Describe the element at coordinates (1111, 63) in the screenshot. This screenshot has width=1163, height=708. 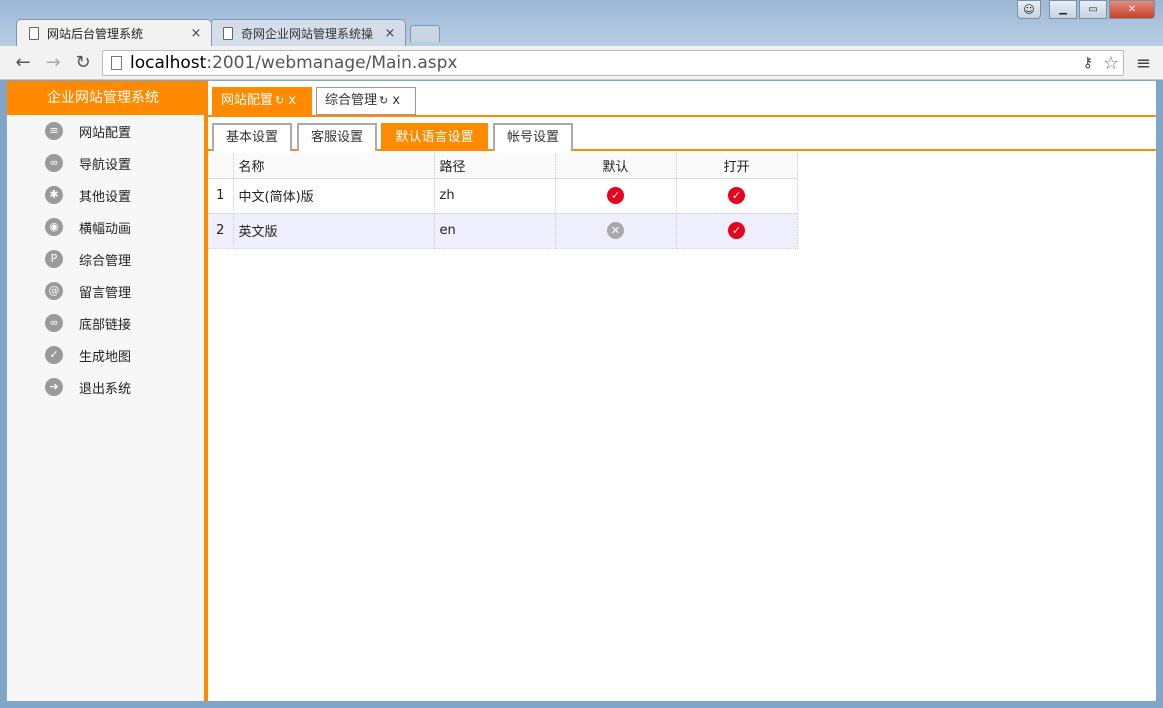
I see `star-icon: ☆` at that location.